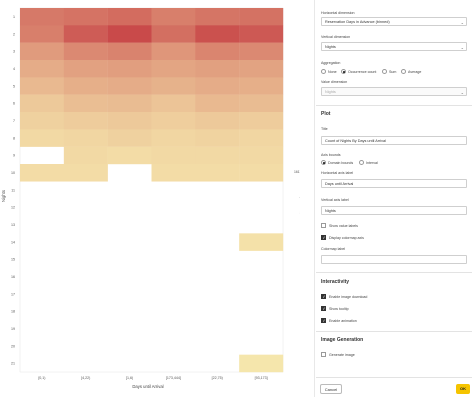  I want to click on y-tick-label: 12, so click(13, 208).